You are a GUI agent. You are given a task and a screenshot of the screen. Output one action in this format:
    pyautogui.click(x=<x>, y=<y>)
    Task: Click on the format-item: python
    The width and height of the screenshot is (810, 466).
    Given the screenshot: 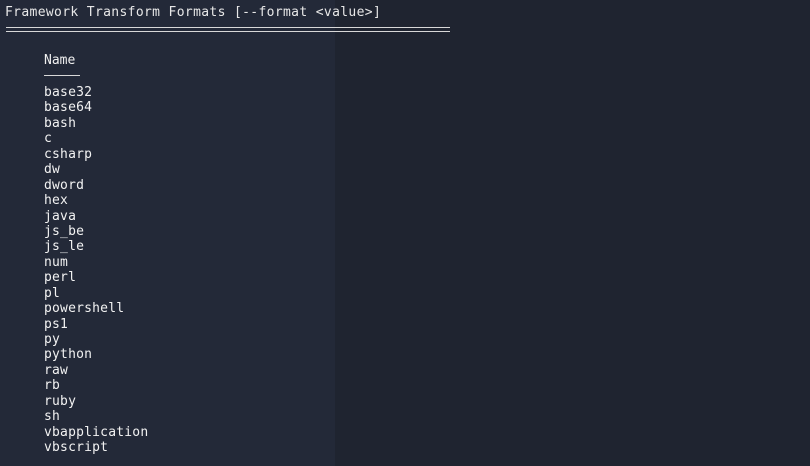 What is the action you would take?
    pyautogui.click(x=68, y=355)
    